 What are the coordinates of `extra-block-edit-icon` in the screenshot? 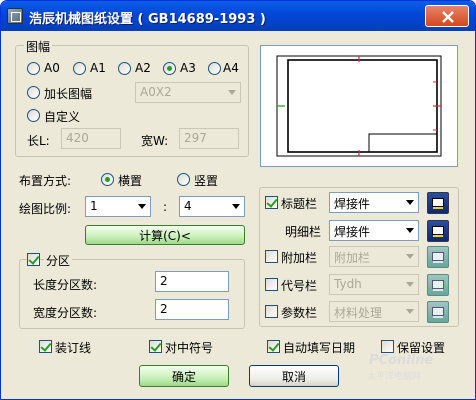 It's located at (438, 257).